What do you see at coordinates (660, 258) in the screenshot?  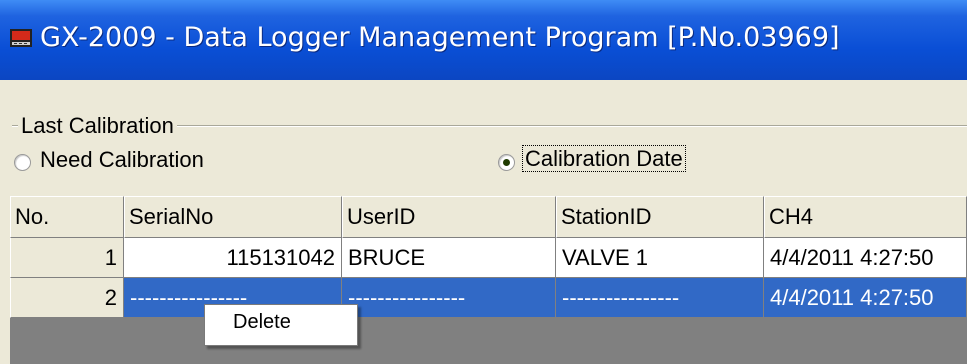 I see `stationid-cell: VALVE 1` at bounding box center [660, 258].